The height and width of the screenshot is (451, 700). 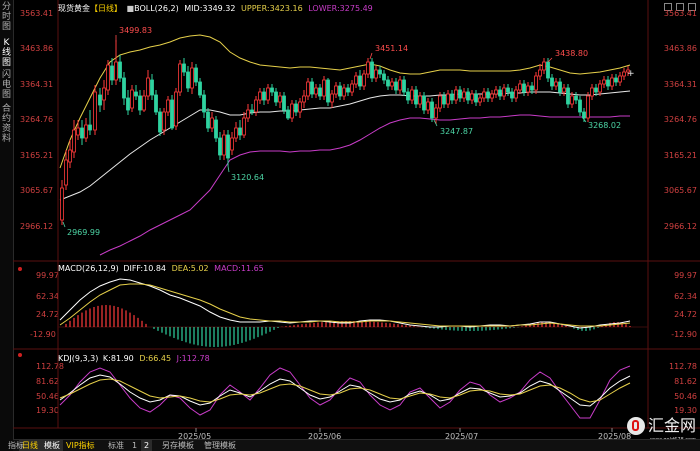 What do you see at coordinates (571, 53) in the screenshot?
I see `high-annotation: 3438.80` at bounding box center [571, 53].